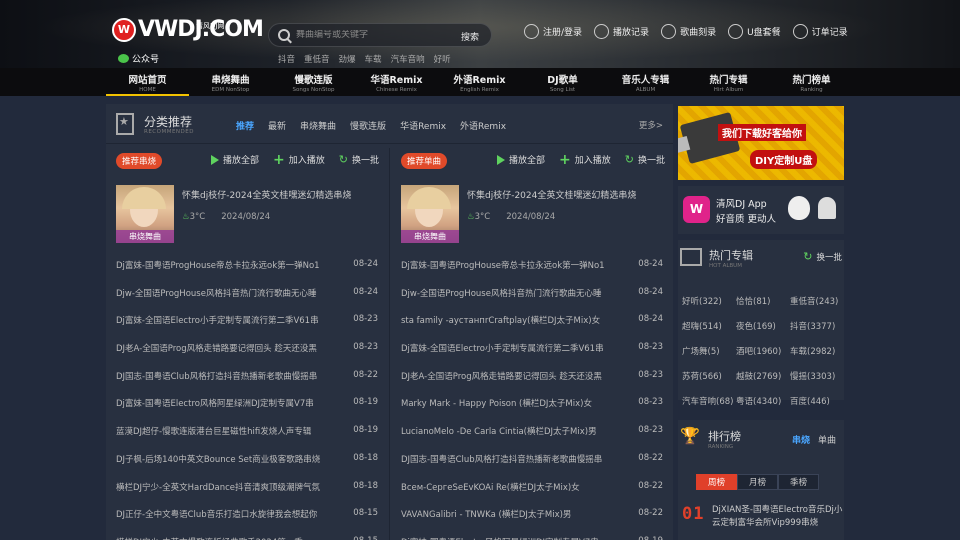 This screenshot has height=540, width=960. What do you see at coordinates (778, 517) in the screenshot?
I see `rank-song-title: DjXIAN圣-国粤语Electro音乐Dj小云定制富华会所Vip999串烧` at bounding box center [778, 517].